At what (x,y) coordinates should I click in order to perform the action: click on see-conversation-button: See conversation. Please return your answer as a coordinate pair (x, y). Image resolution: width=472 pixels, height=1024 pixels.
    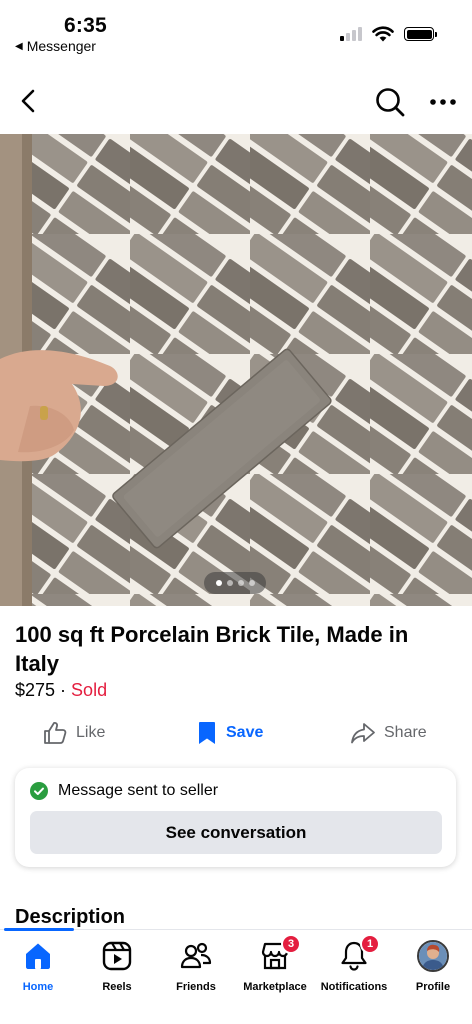
    Looking at the image, I should click on (236, 832).